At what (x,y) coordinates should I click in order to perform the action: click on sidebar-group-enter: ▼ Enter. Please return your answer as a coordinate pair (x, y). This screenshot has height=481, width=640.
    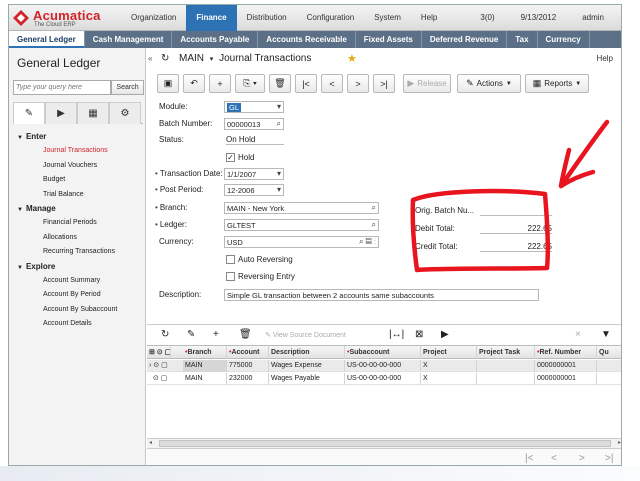
    Looking at the image, I should click on (81, 137).